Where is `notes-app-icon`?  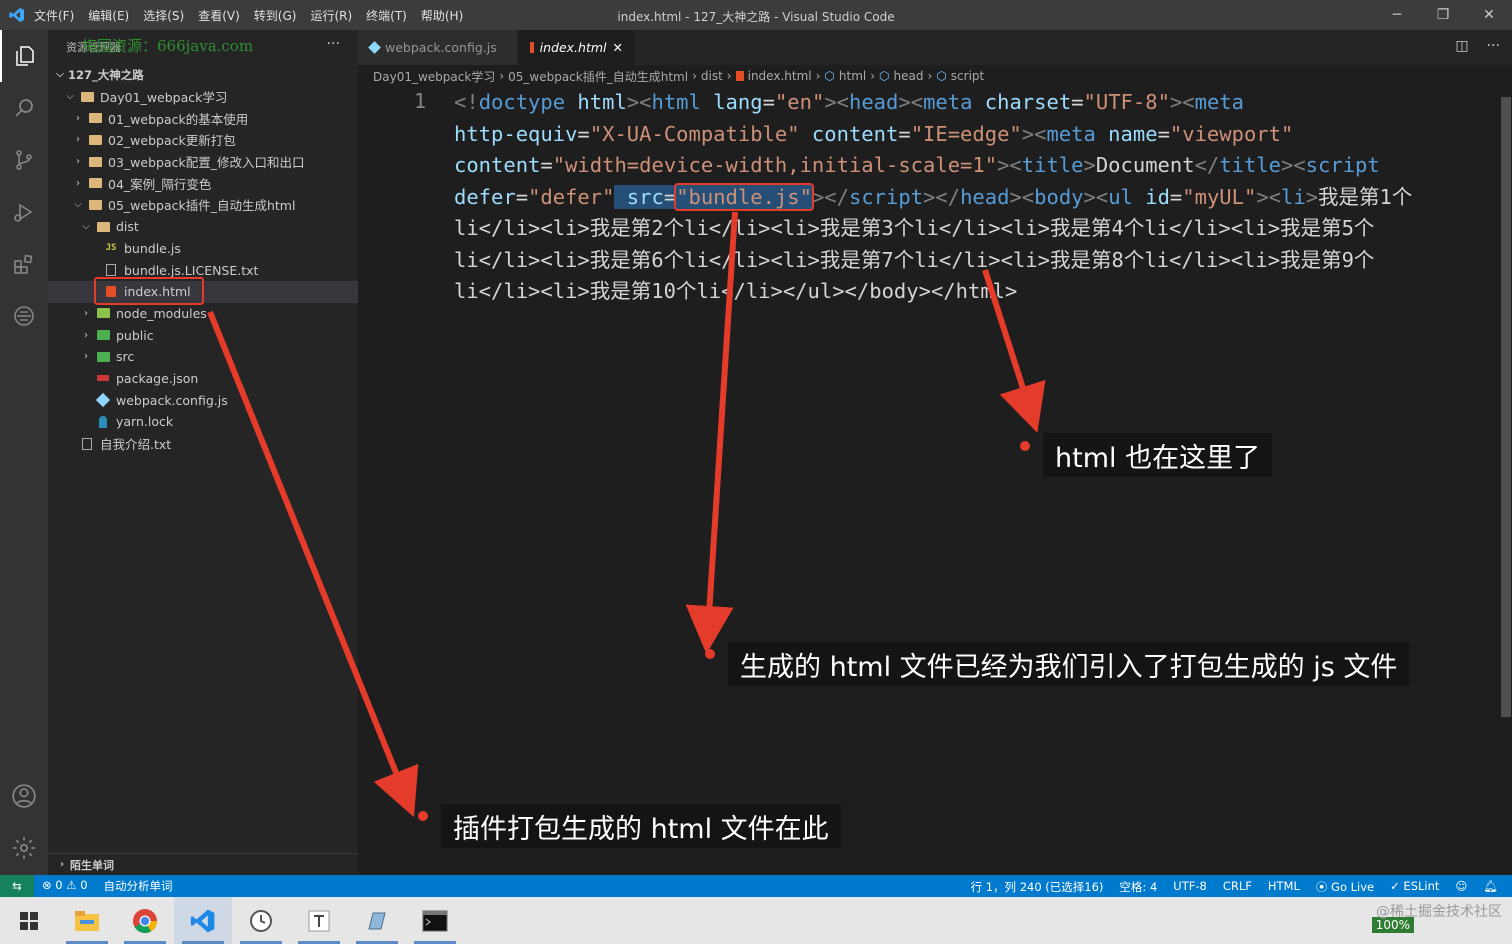 notes-app-icon is located at coordinates (377, 920).